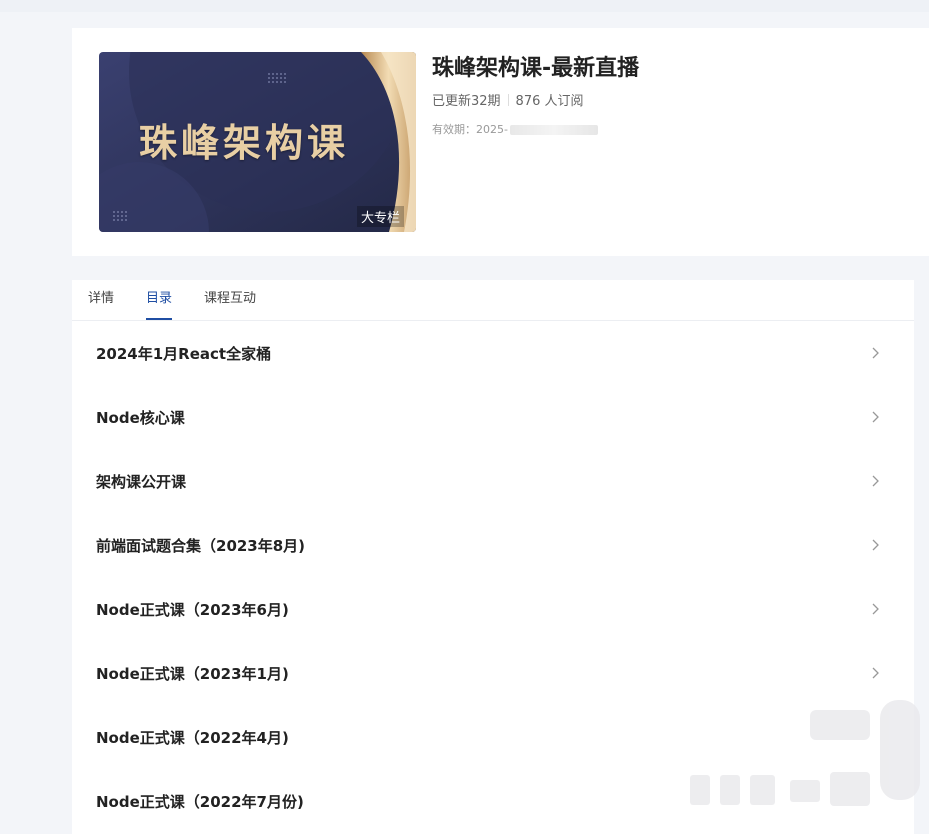  I want to click on course-info: 珠峰架构课-最新直播 已更新32期 876 人订阅 有效期：2025-, so click(535, 95).